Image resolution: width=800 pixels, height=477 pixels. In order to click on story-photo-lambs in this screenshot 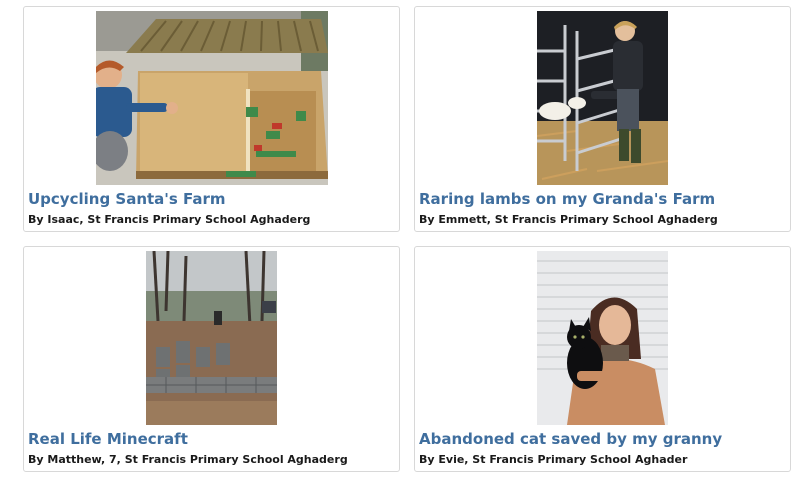, I will do `click(602, 98)`.